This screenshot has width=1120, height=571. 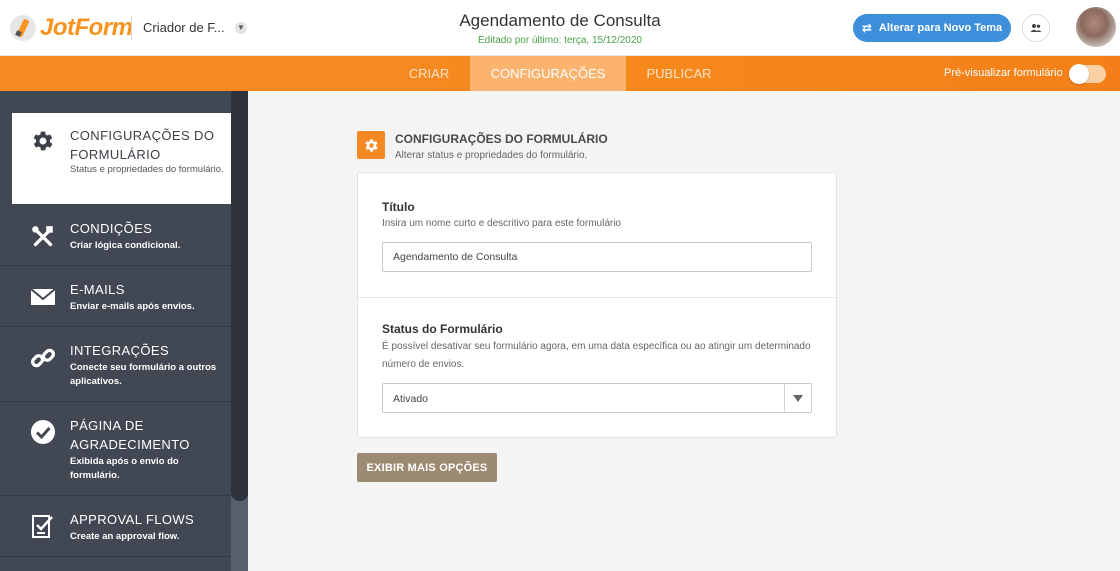 I want to click on logo-text: JotForm, so click(x=86, y=27).